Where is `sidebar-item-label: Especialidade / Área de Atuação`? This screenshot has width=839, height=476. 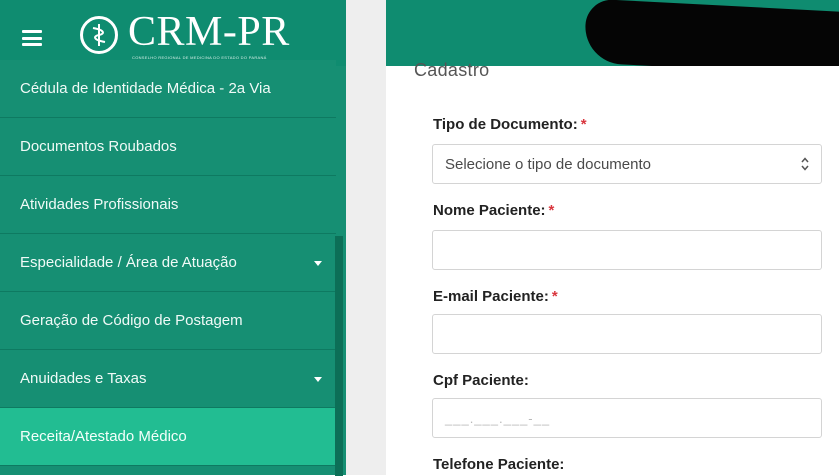
sidebar-item-label: Especialidade / Área de Atuação is located at coordinates (128, 262).